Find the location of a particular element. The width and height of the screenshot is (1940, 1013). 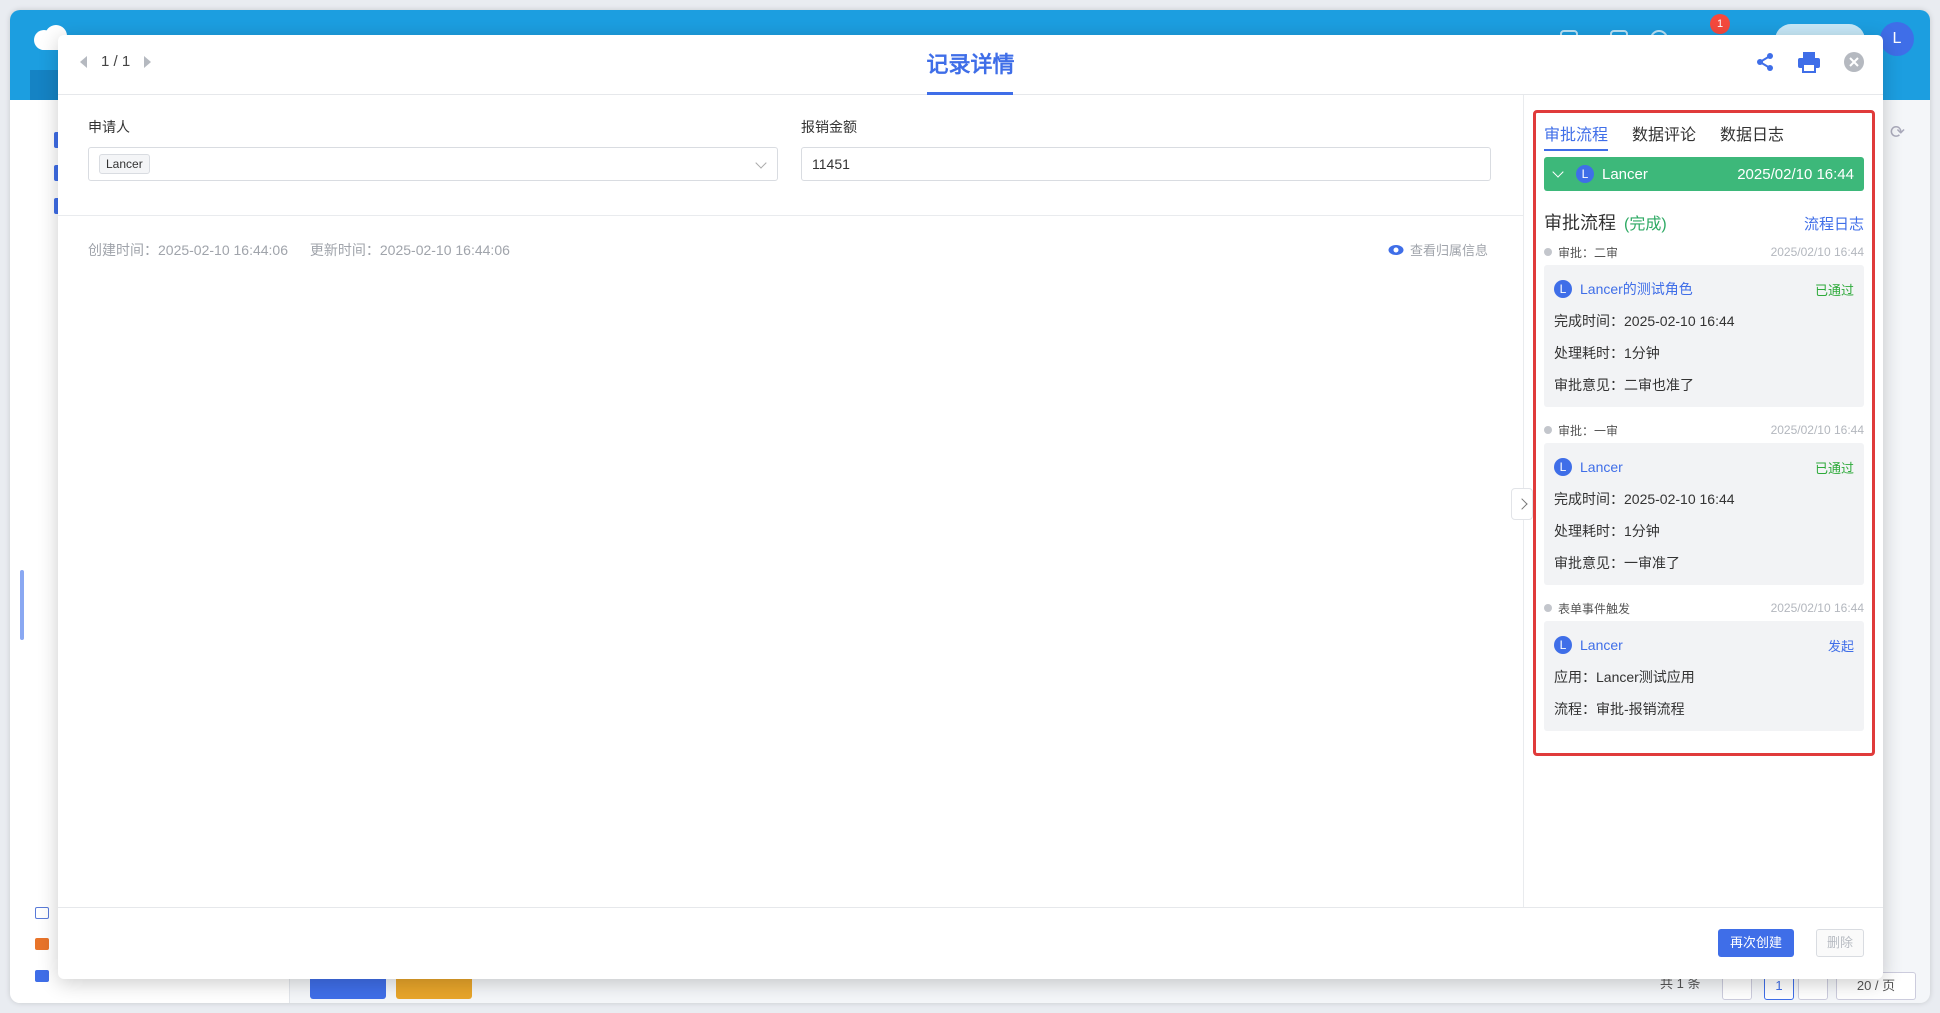

recreate-button: 再次创建 is located at coordinates (1756, 943).